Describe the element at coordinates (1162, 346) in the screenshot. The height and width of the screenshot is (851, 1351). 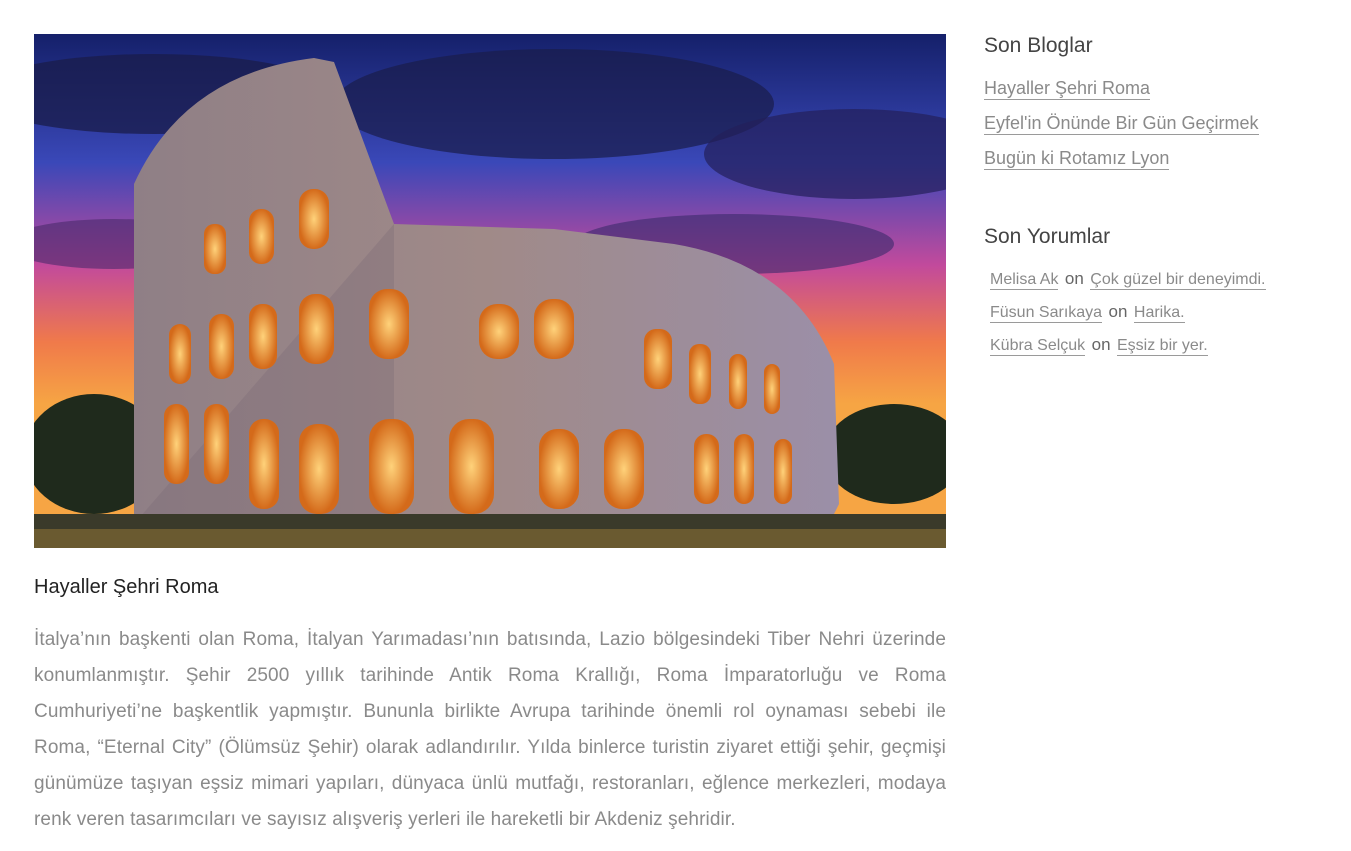
I see `comment-link: Eşsiz bir yer.` at that location.